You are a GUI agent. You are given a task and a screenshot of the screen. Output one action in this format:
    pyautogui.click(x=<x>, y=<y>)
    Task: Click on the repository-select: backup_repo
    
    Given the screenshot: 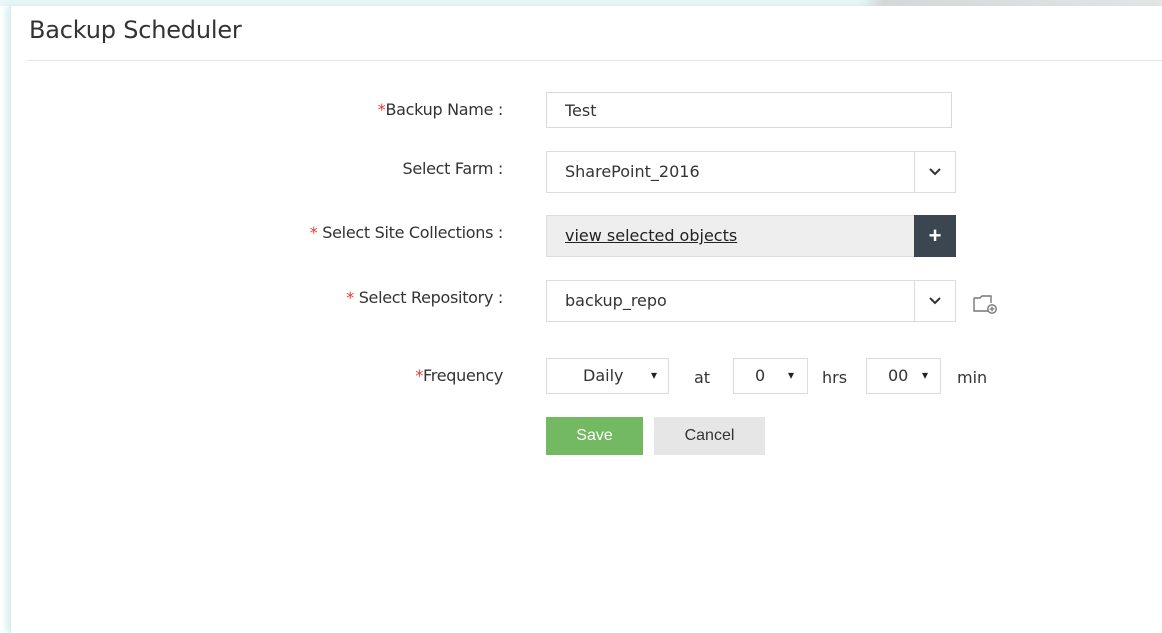 What is the action you would take?
    pyautogui.click(x=751, y=301)
    